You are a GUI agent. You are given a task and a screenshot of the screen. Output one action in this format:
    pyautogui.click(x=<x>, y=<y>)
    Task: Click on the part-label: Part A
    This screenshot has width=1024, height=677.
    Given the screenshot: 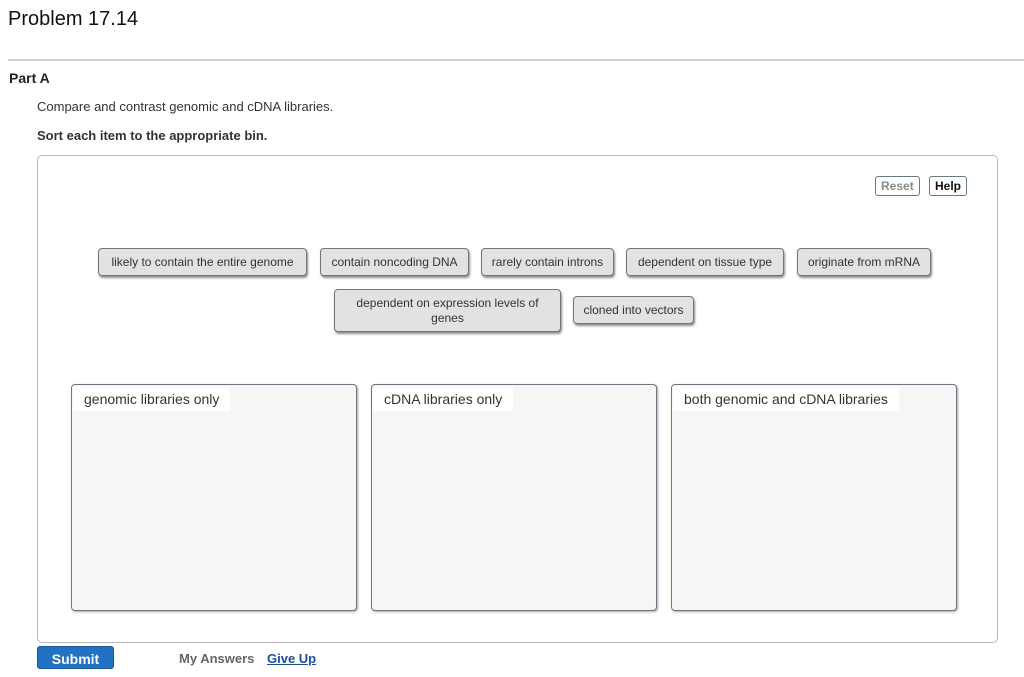 What is the action you would take?
    pyautogui.click(x=29, y=78)
    